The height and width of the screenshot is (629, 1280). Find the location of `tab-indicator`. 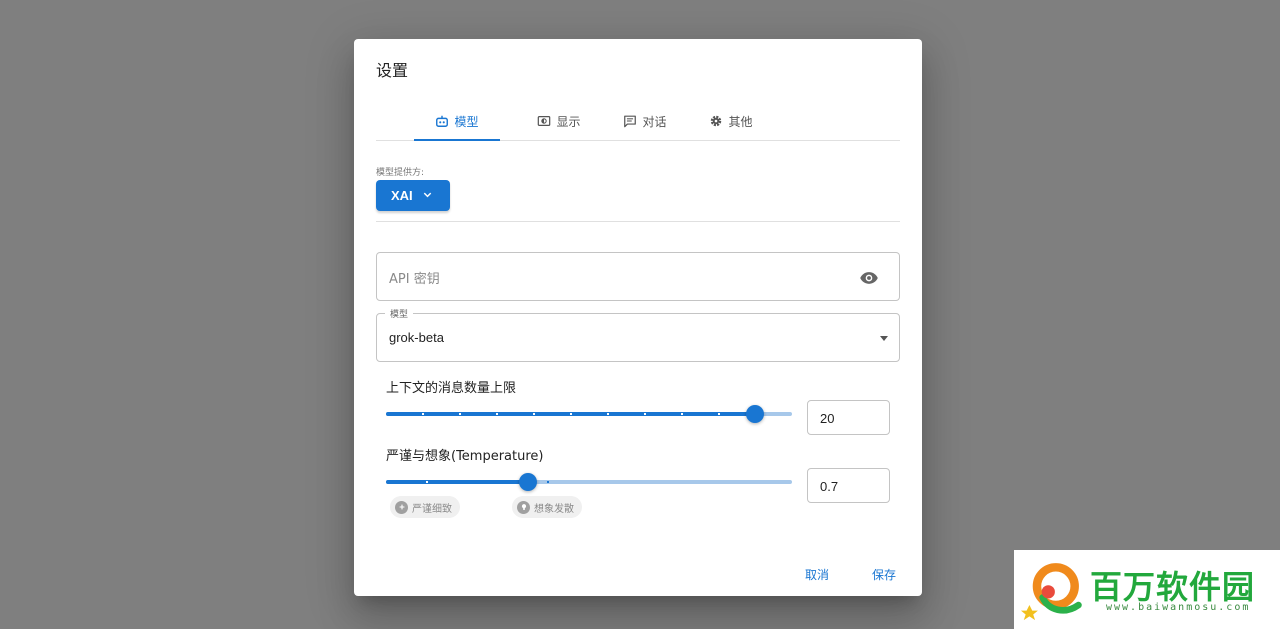

tab-indicator is located at coordinates (457, 140).